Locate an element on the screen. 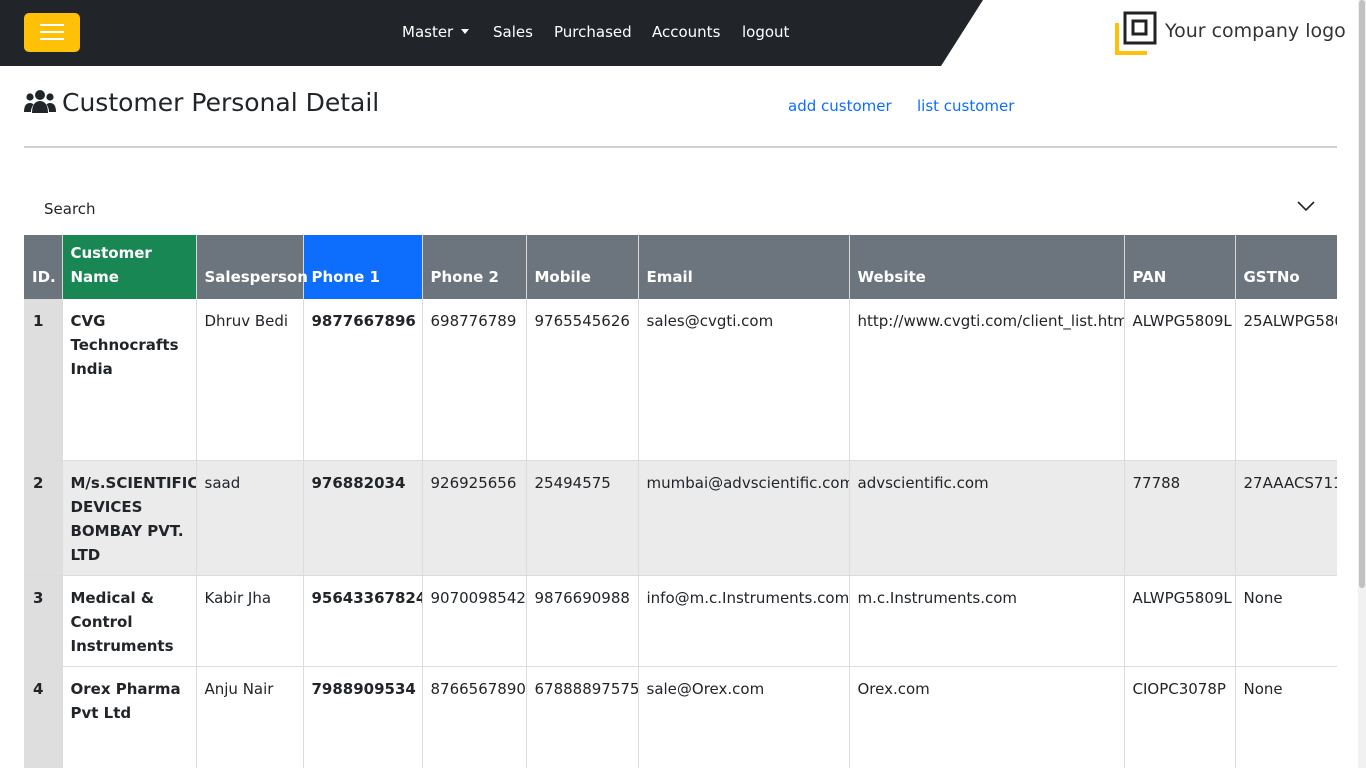 This screenshot has height=768, width=1366. cell-id: 1 is located at coordinates (43, 380).